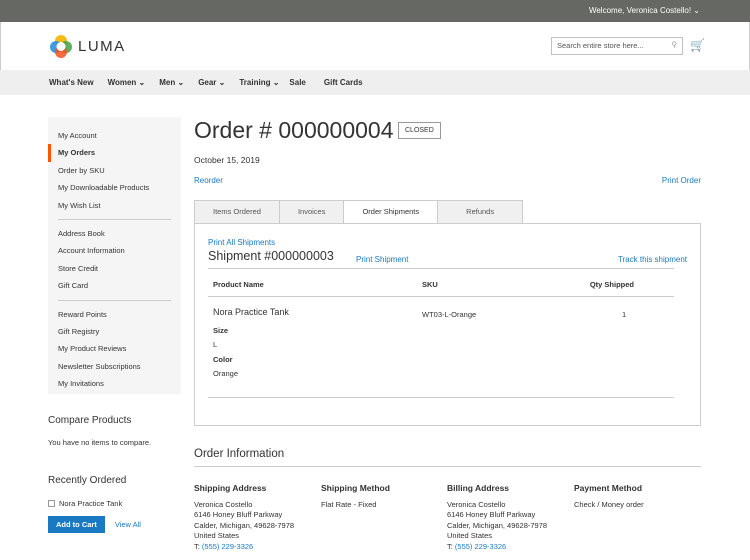 The height and width of the screenshot is (560, 750). Describe the element at coordinates (311, 212) in the screenshot. I see `tab-invoices: Invoices` at that location.